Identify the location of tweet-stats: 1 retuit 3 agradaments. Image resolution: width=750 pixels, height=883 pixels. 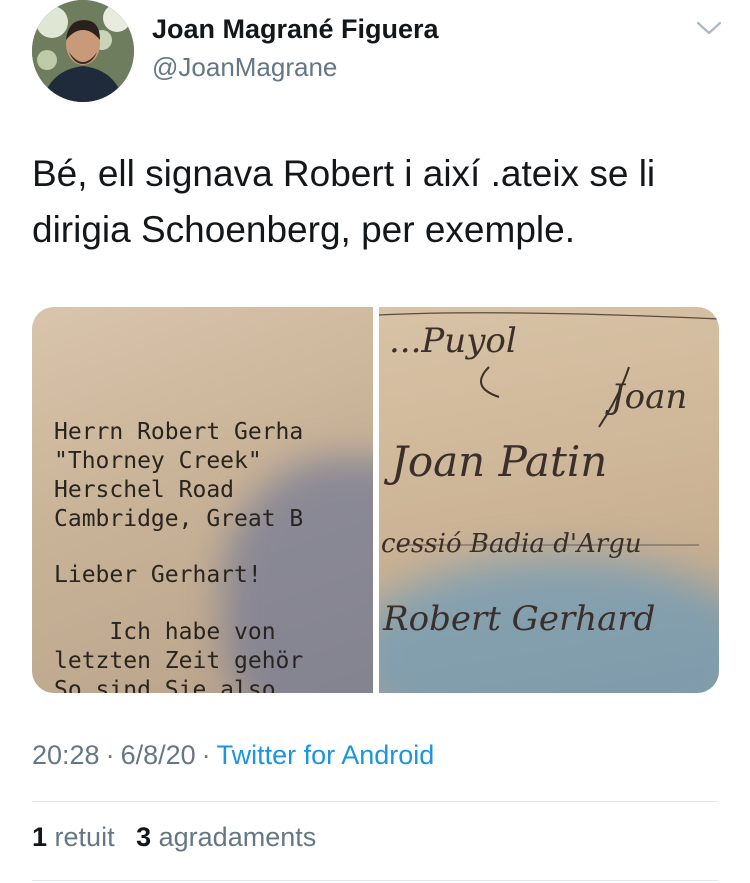
(181, 837).